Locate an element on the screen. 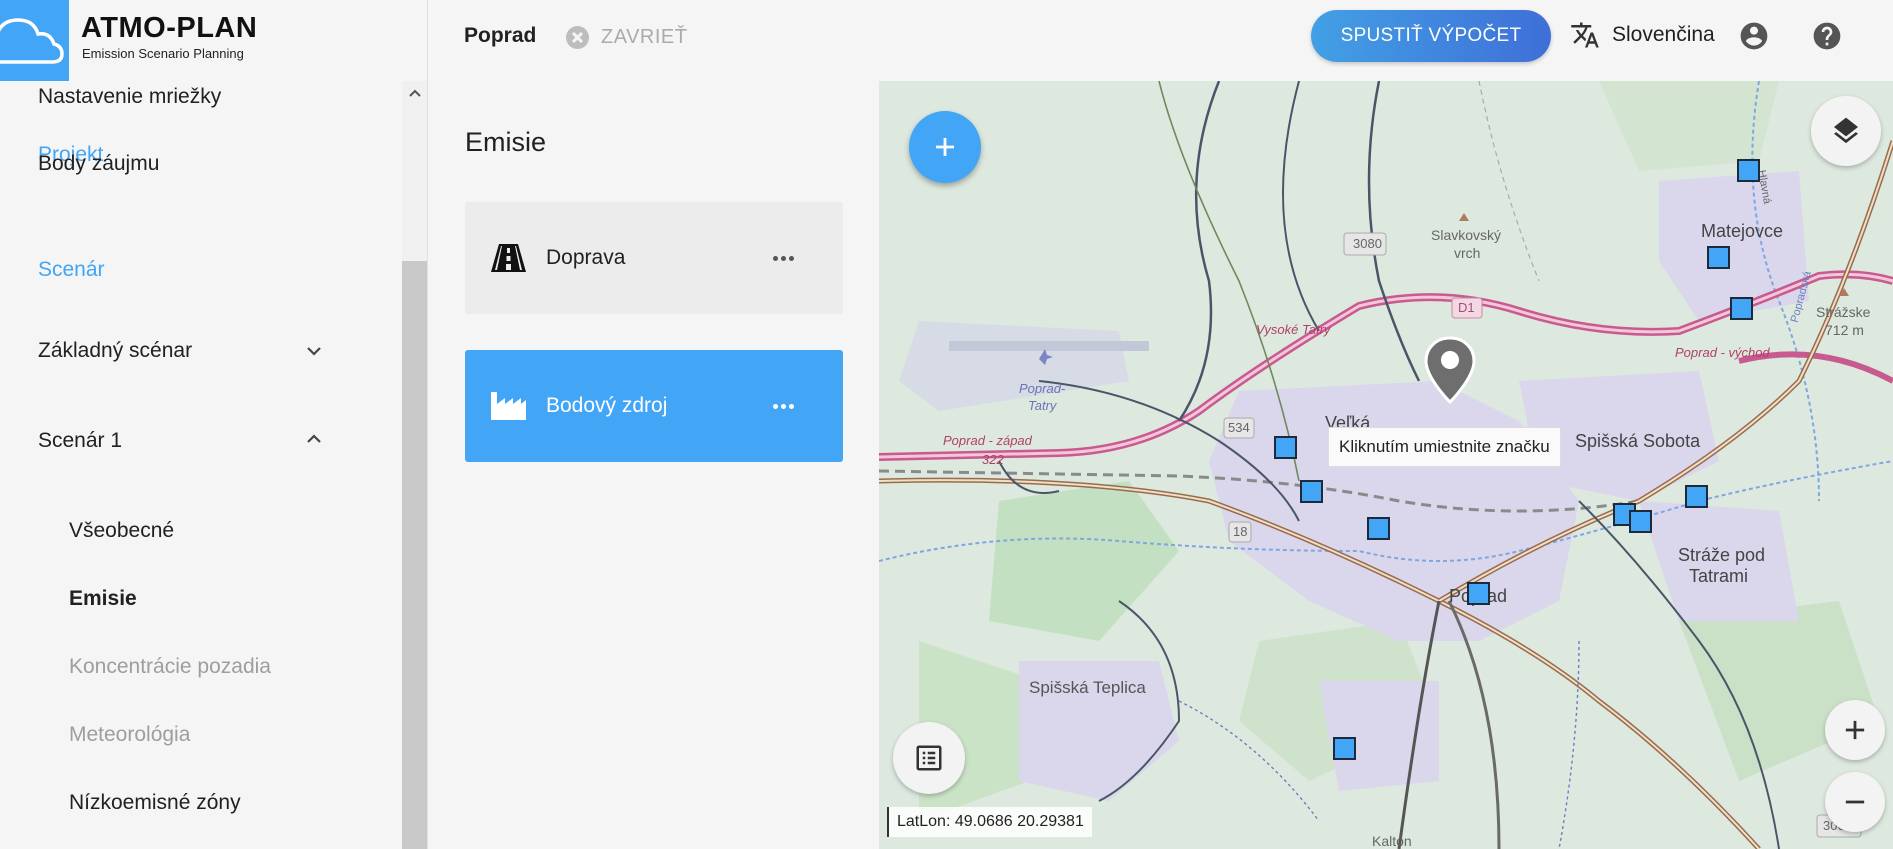 The image size is (1893, 849). map-layers-button is located at coordinates (1846, 131).